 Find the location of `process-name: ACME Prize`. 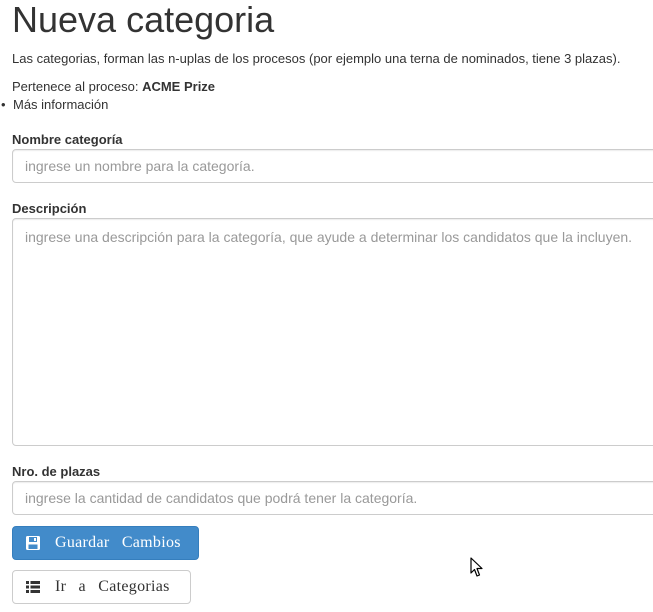

process-name: ACME Prize is located at coordinates (179, 86).